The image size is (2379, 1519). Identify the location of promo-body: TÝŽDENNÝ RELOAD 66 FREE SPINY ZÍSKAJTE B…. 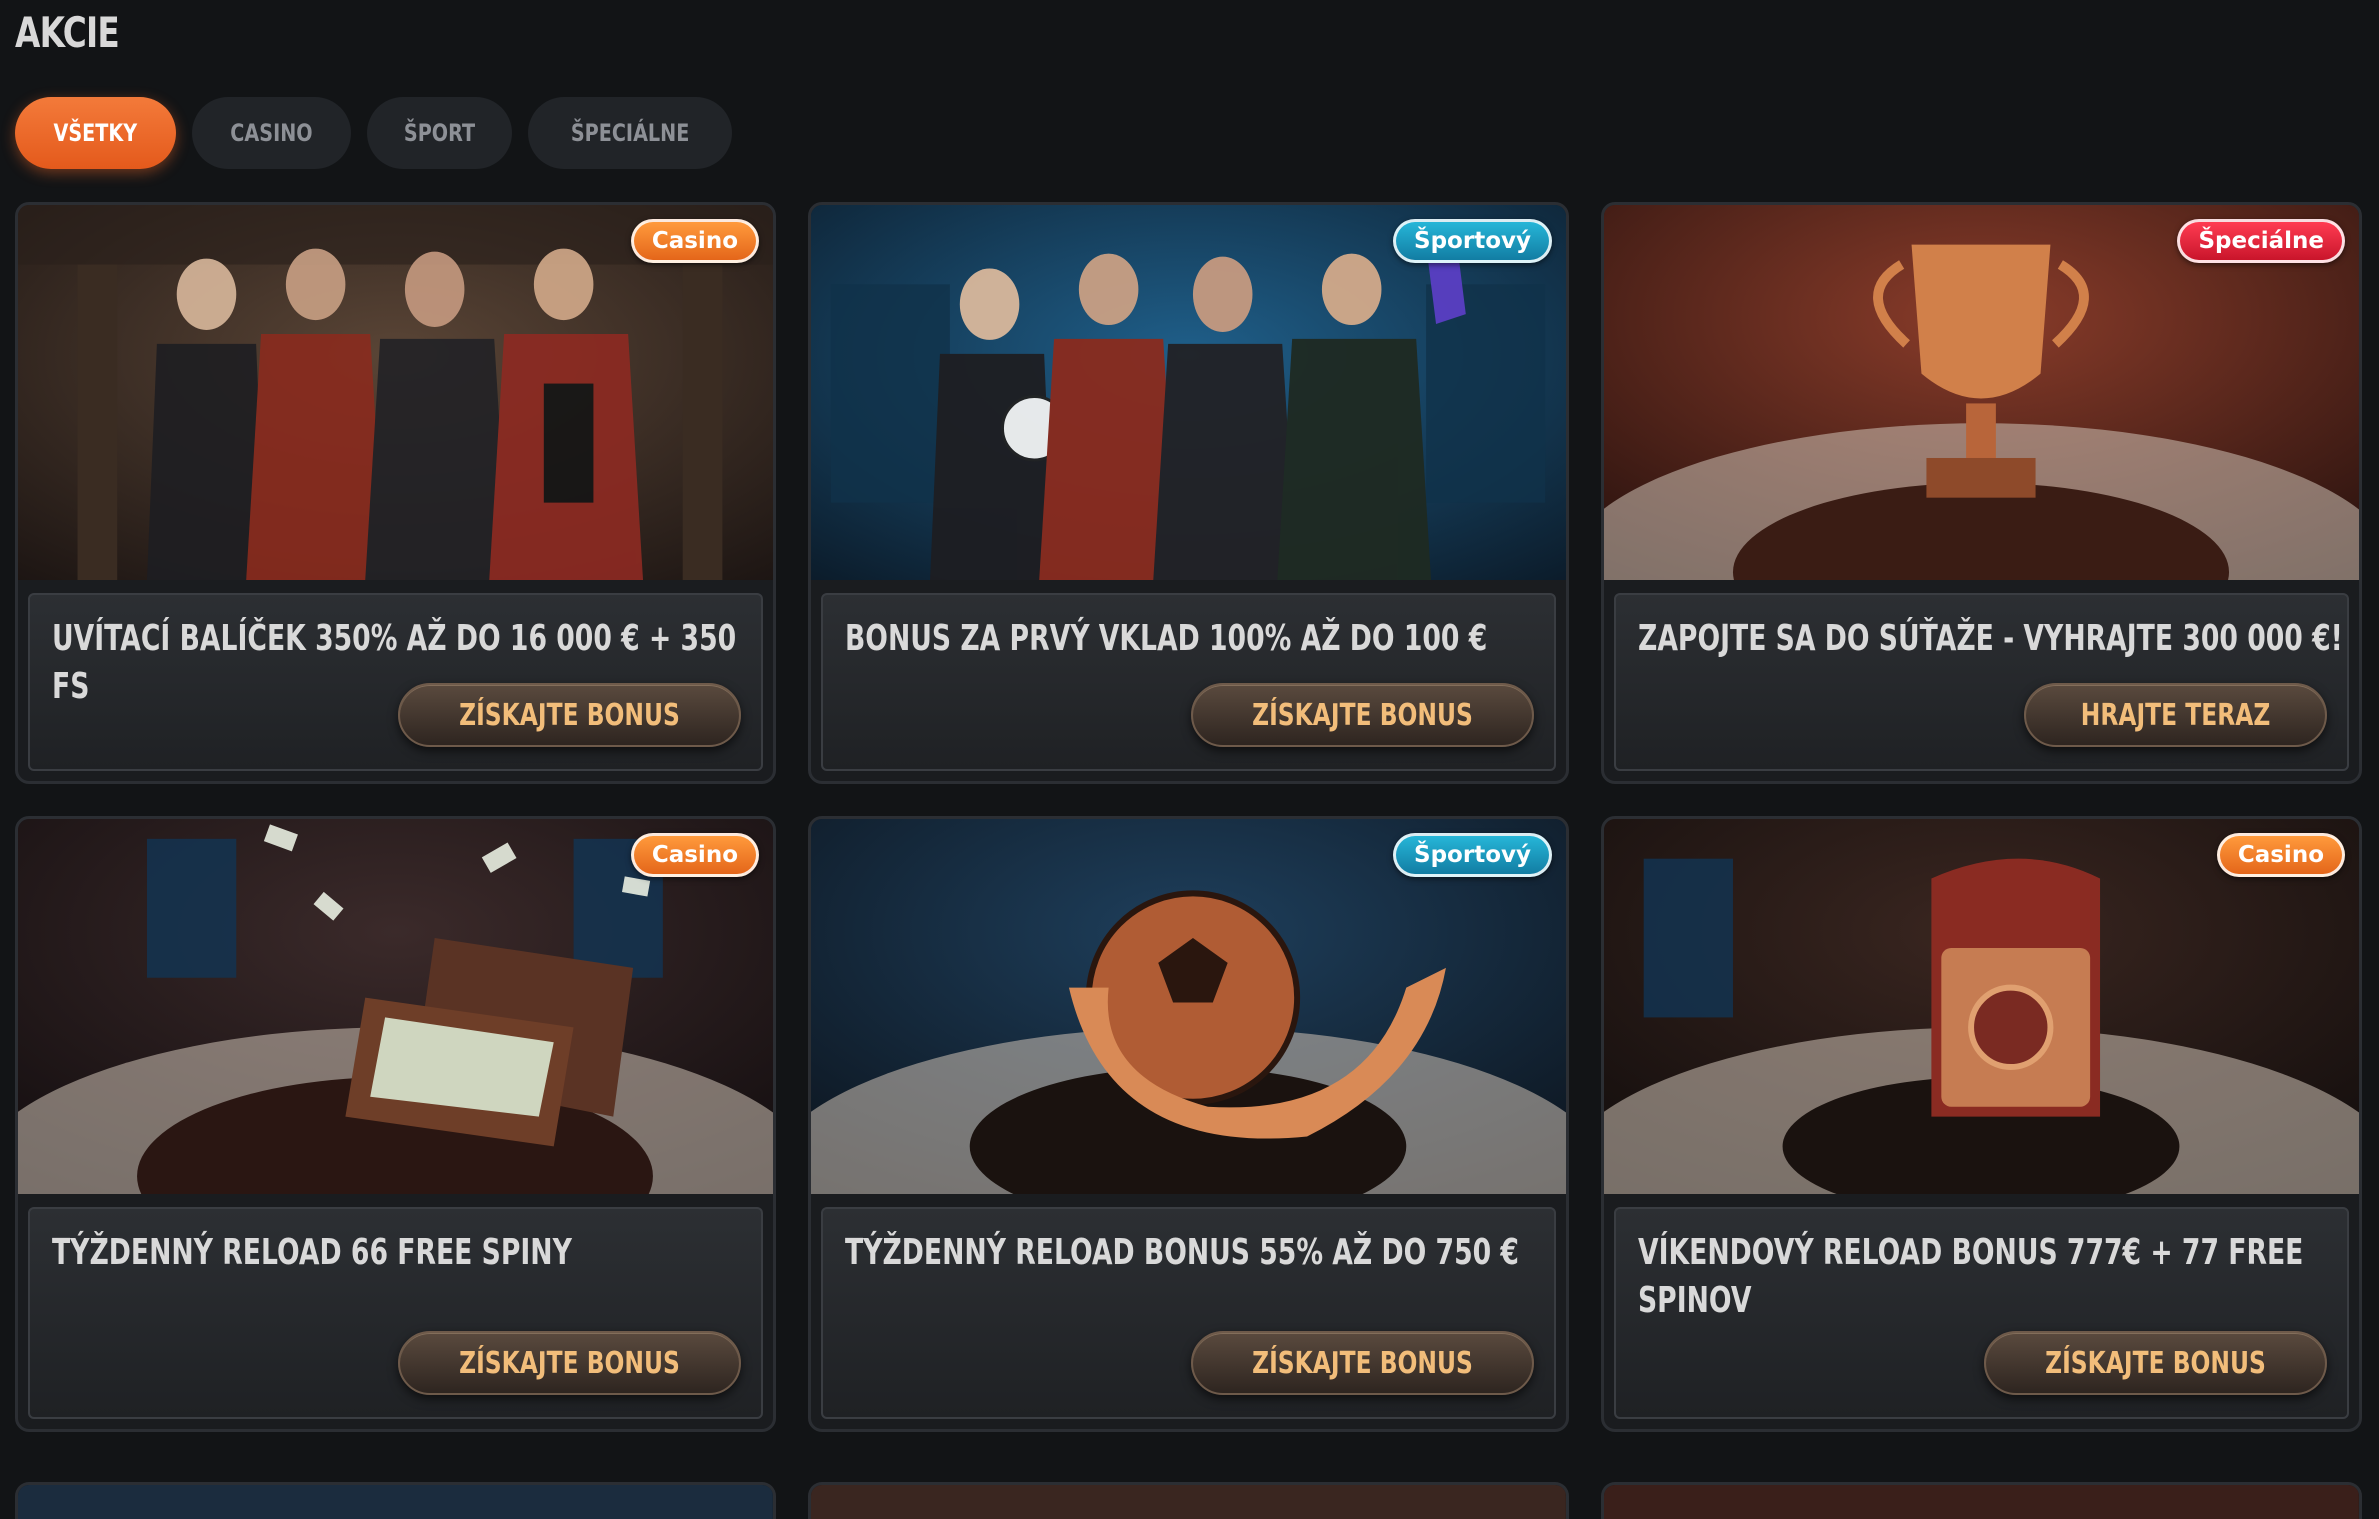
(395, 1313).